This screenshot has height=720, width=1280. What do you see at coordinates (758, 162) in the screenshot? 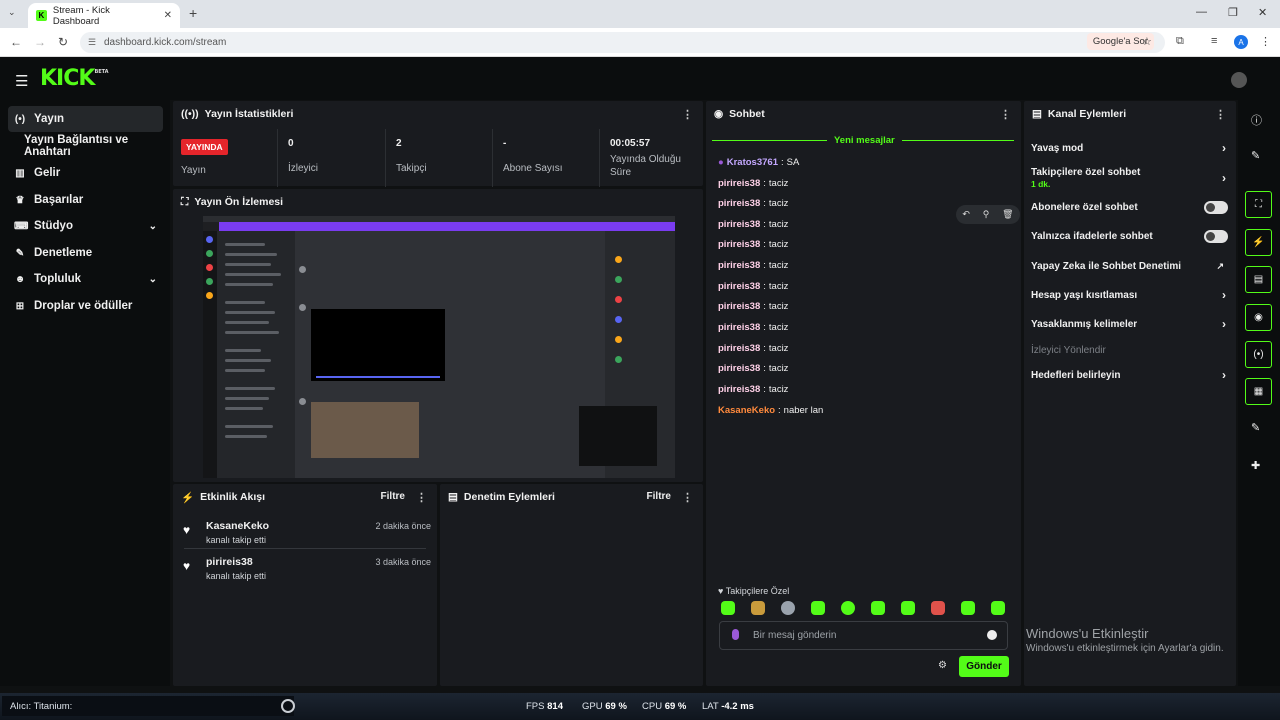
I see `chat-message: ● Kratos3761: SA` at bounding box center [758, 162].